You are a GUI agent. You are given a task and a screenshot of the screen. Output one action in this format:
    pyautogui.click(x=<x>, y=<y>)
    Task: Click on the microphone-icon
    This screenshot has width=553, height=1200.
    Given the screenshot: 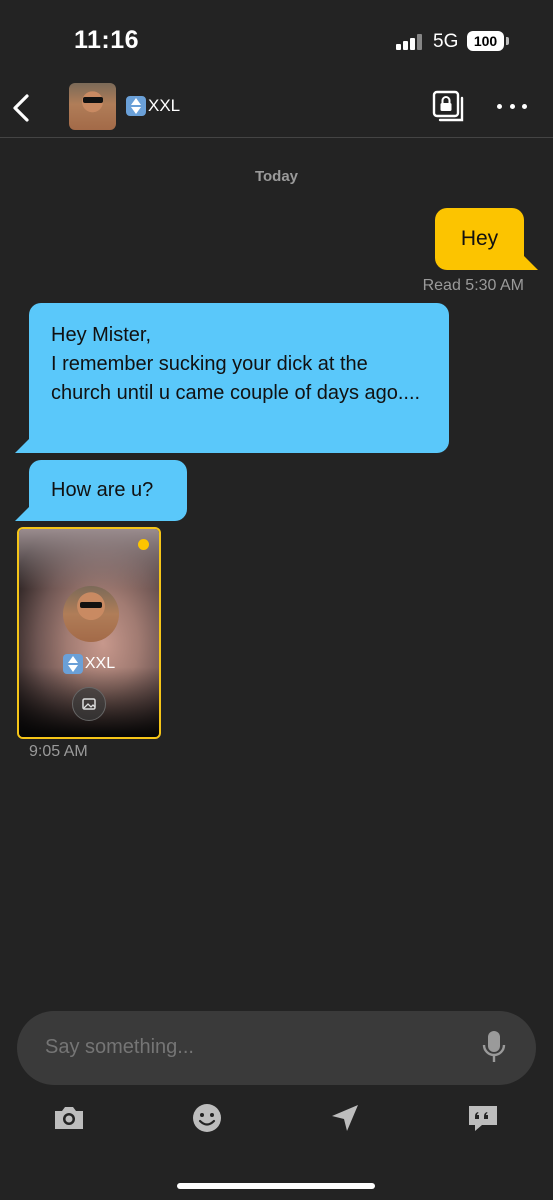 What is the action you would take?
    pyautogui.click(x=494, y=1047)
    